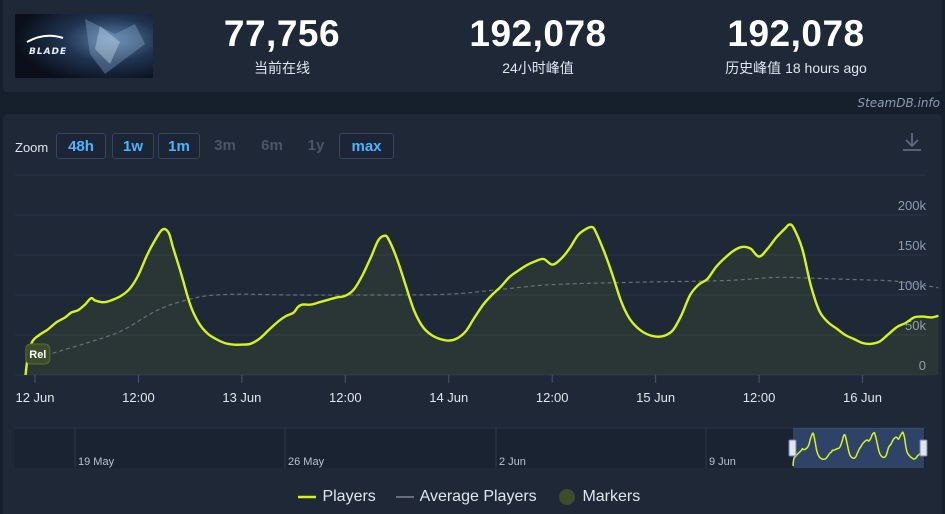 Image resolution: width=945 pixels, height=514 pixels. I want to click on navigator-left-handle, so click(792, 448).